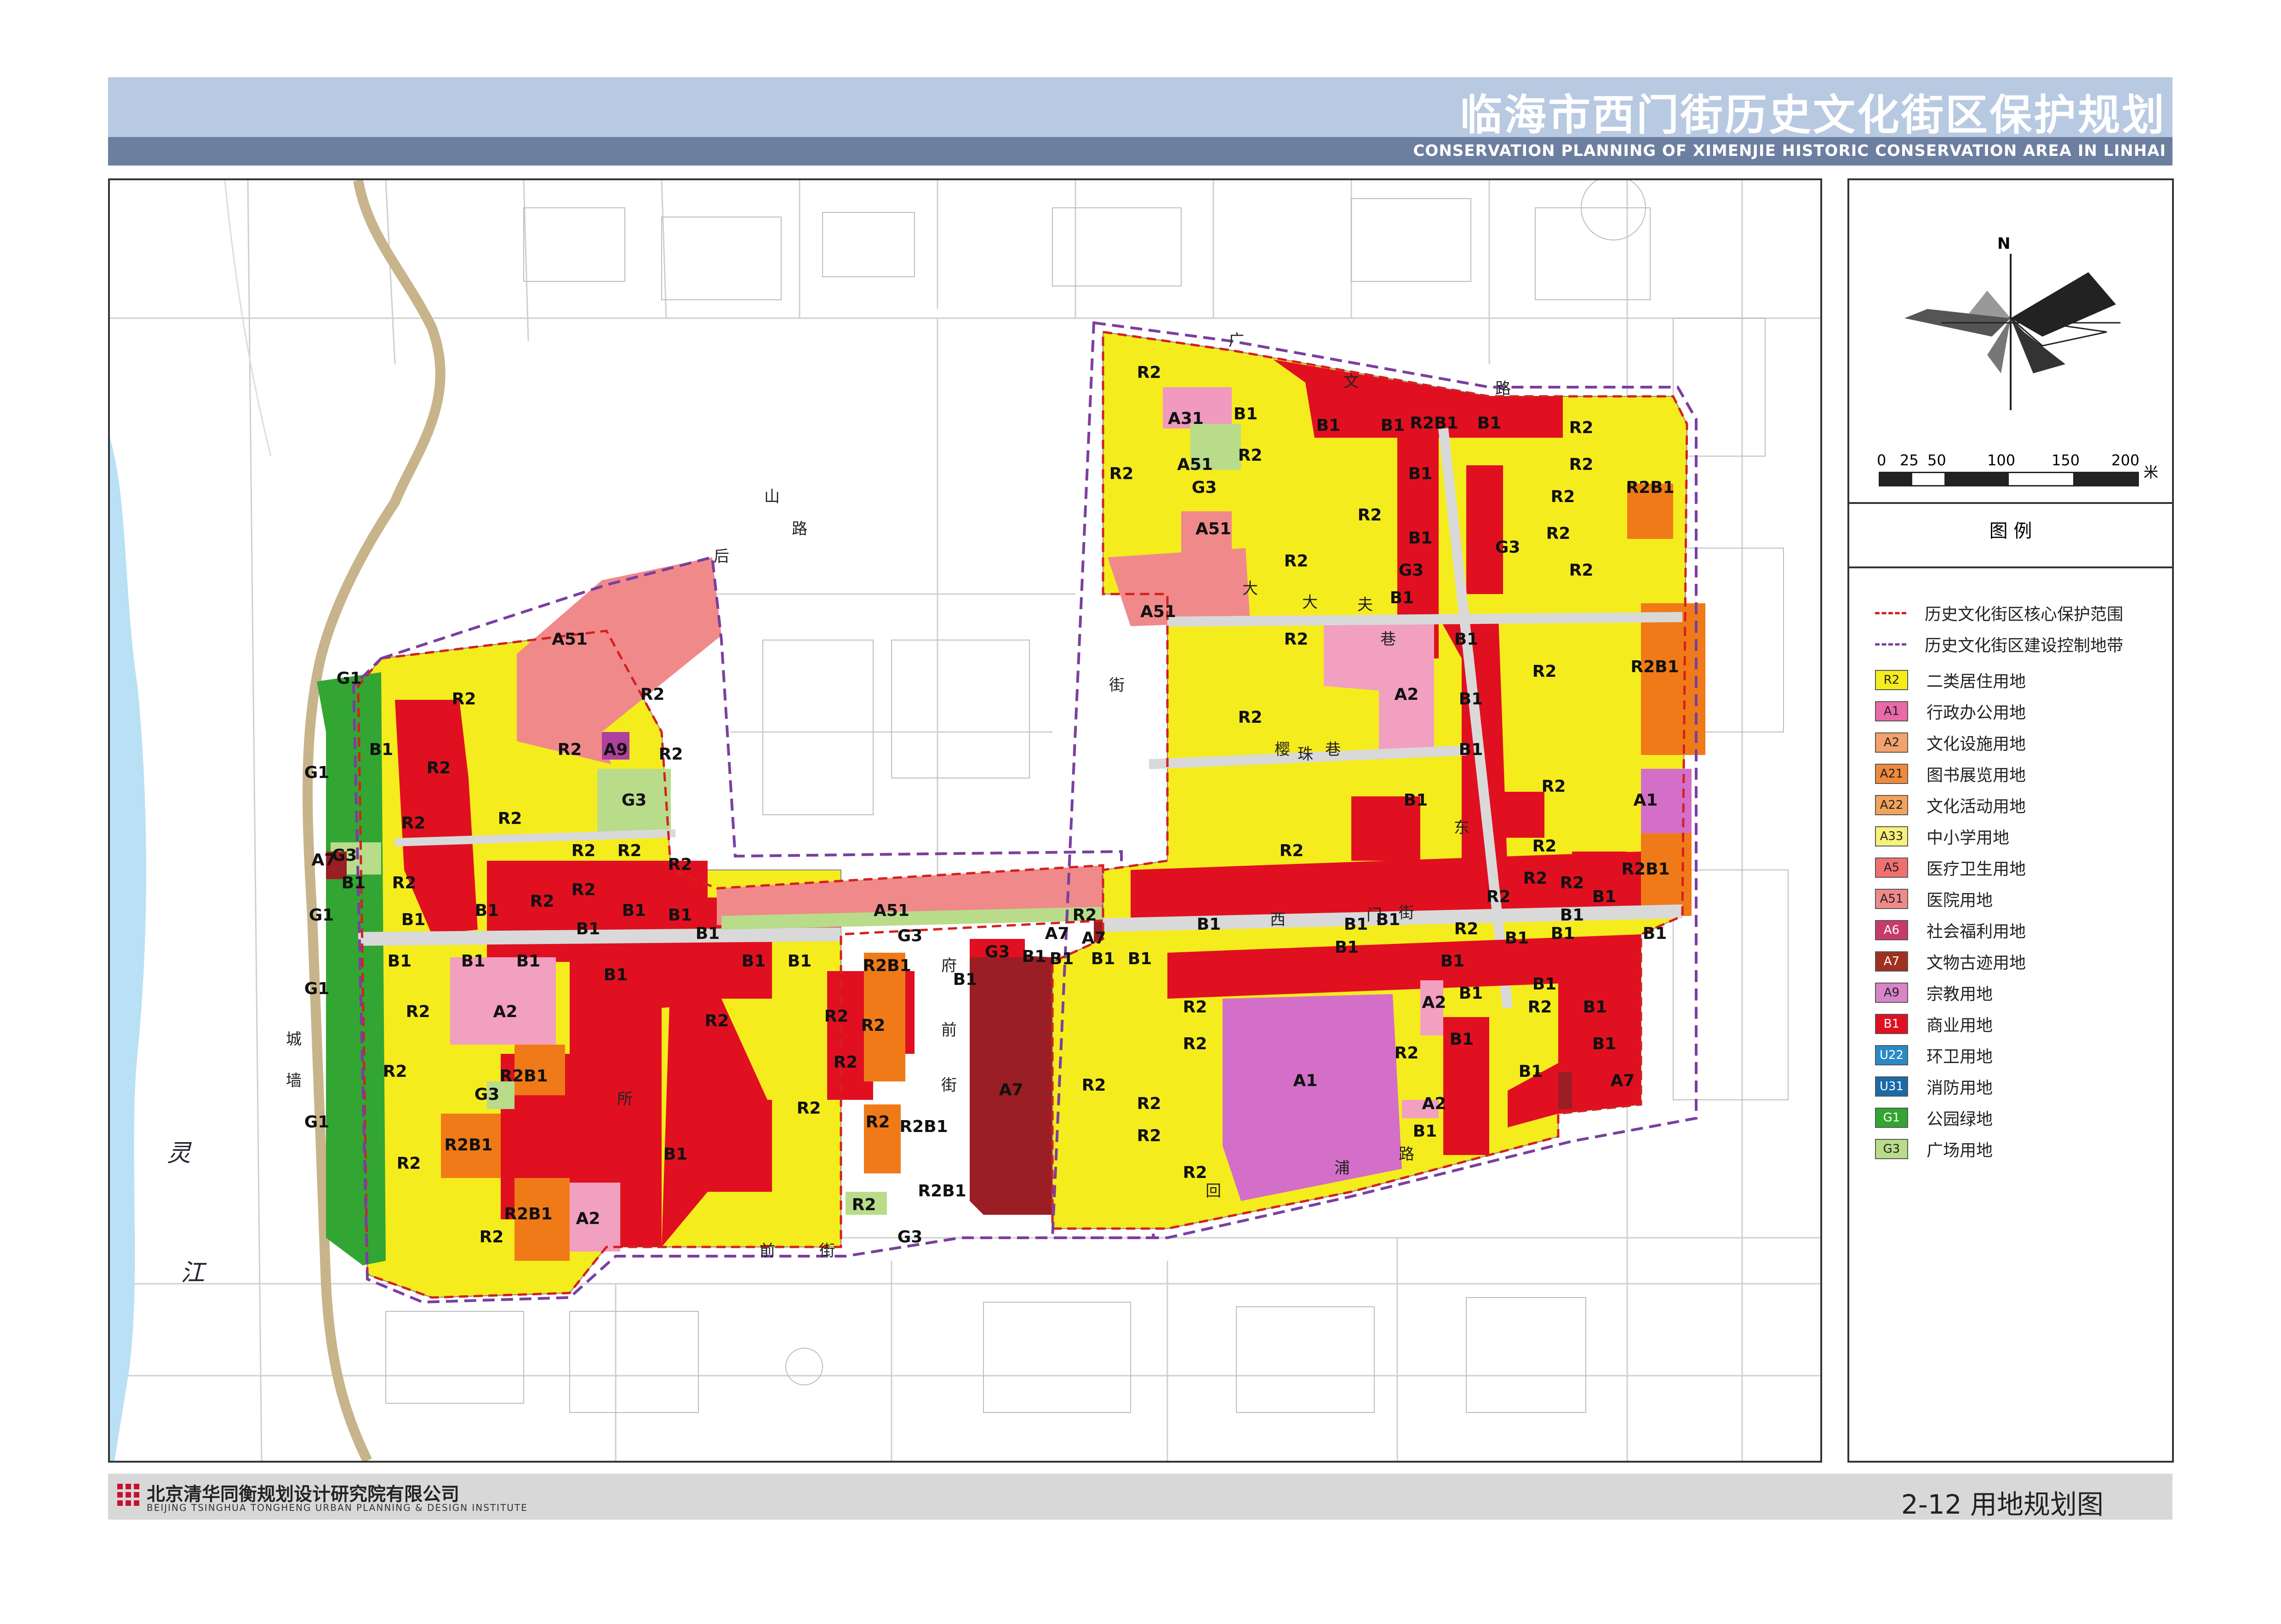 This screenshot has height=1624, width=2281. Describe the element at coordinates (1951, 868) in the screenshot. I see `legend-item-A5: A5 医疗卫生用地` at that location.